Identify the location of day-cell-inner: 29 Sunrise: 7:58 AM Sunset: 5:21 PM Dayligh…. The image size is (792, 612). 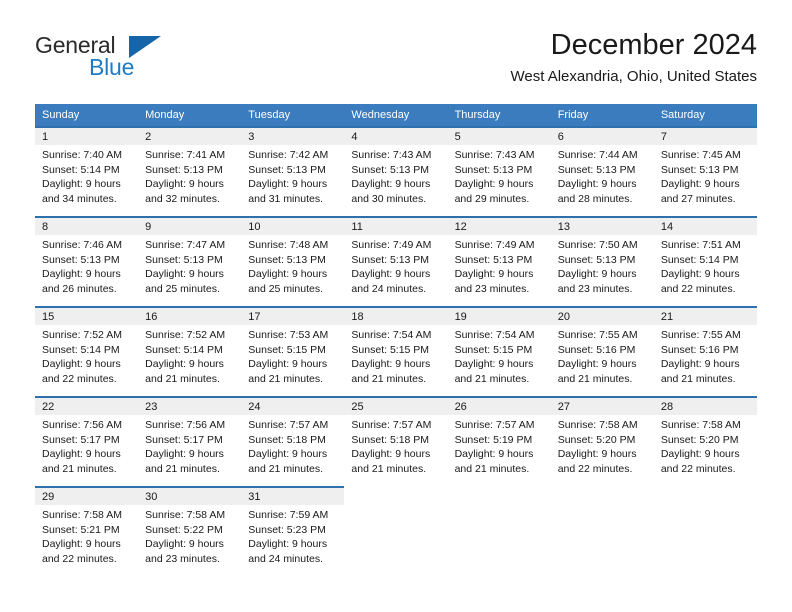
(87, 531).